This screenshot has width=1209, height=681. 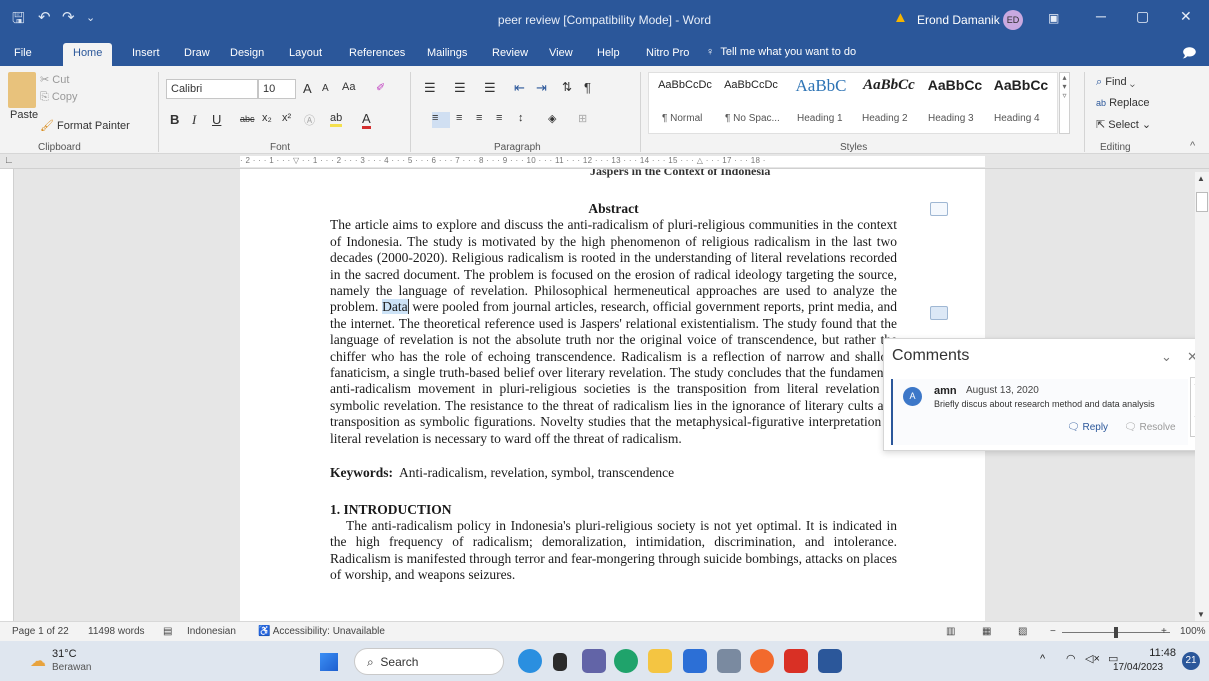 I want to click on firefox-icon, so click(x=762, y=661).